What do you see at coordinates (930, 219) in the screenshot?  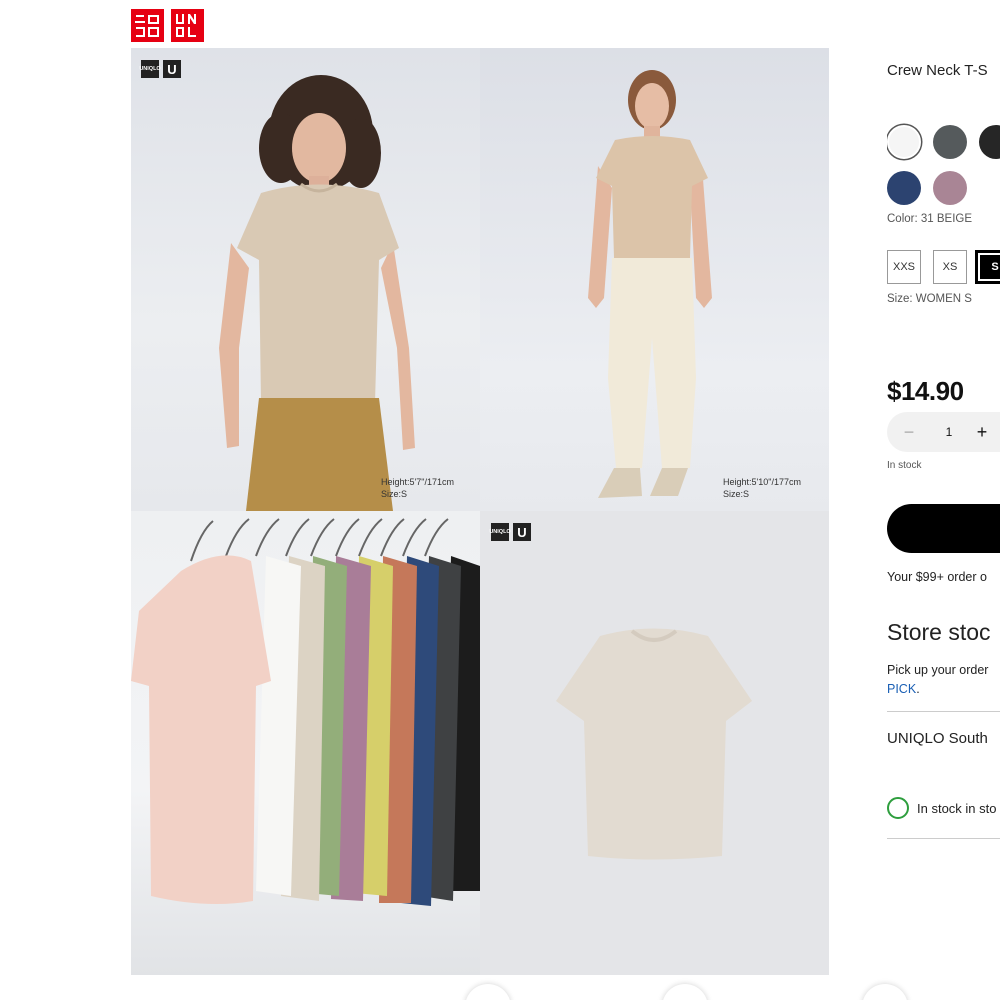 I see `color-label: Color: 31 BEIGE` at bounding box center [930, 219].